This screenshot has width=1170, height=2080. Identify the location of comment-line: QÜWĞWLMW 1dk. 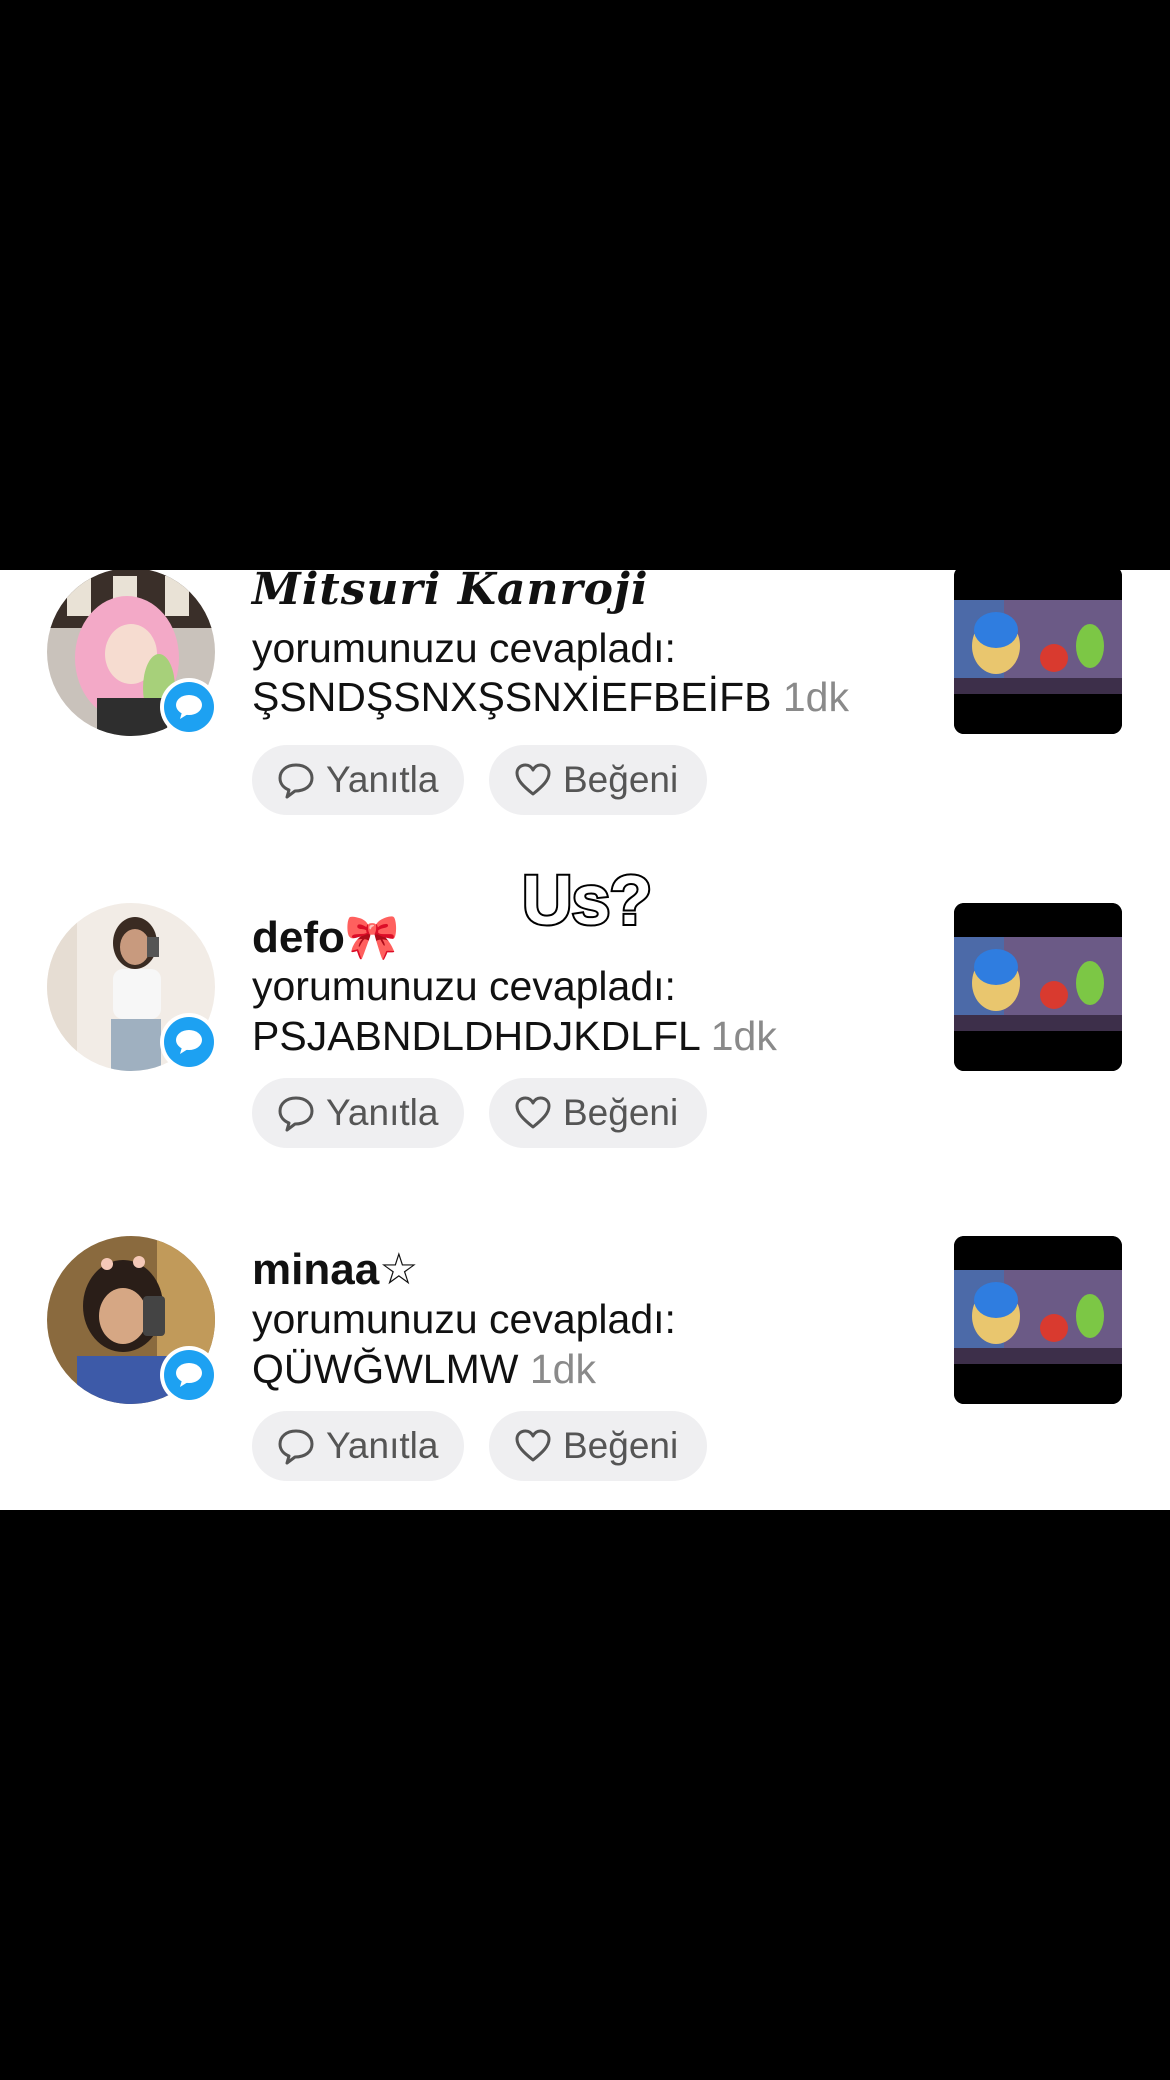
(424, 1369).